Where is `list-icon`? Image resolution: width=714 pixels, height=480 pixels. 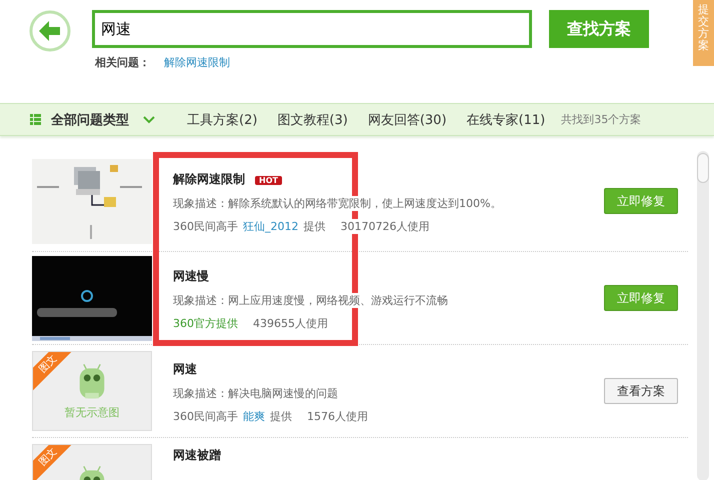 list-icon is located at coordinates (35, 119).